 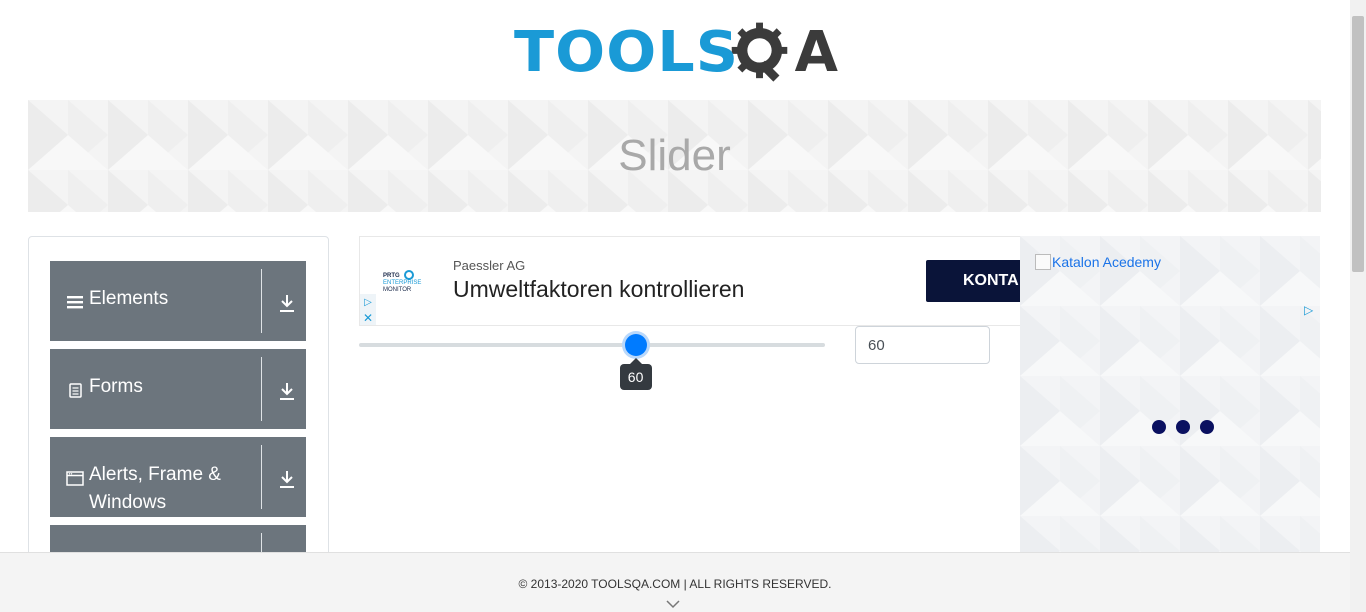 I want to click on sidebar-group-elements: Elements, so click(x=178, y=301).